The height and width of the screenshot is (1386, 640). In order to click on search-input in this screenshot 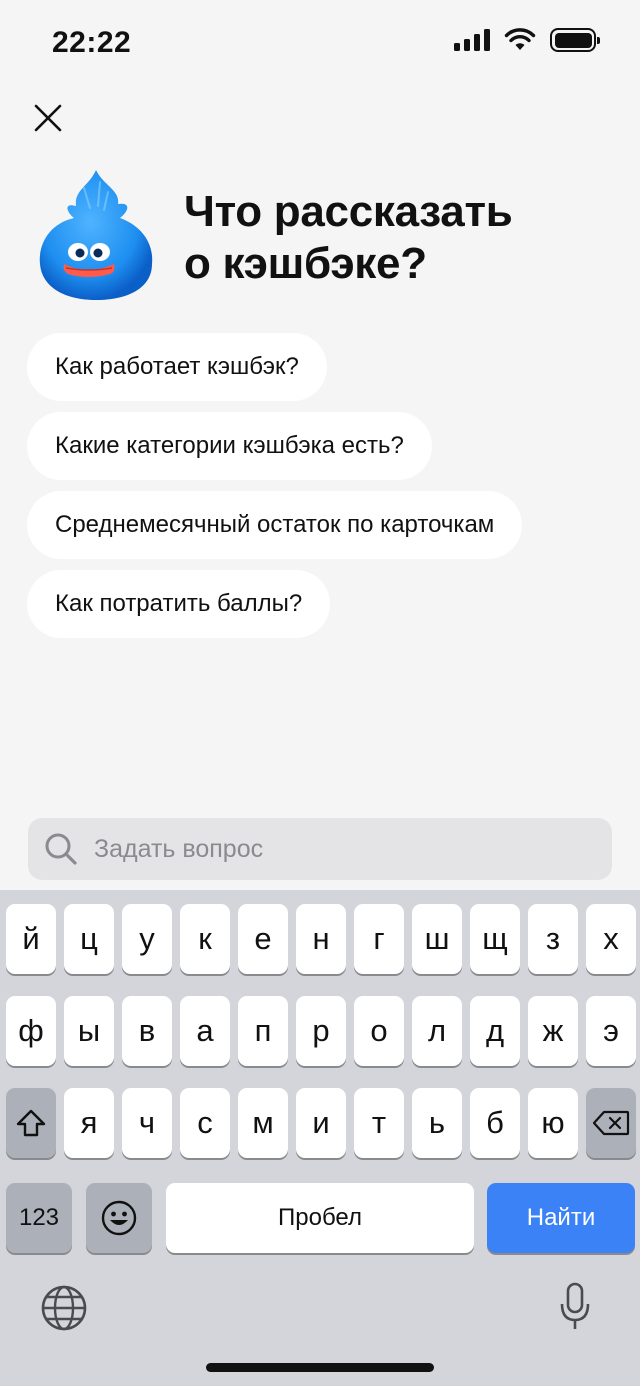, I will do `click(324, 849)`.